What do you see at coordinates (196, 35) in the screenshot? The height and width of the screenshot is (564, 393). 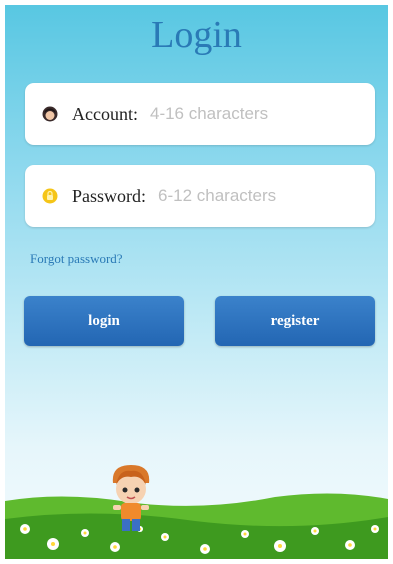 I see `page-title: Login` at bounding box center [196, 35].